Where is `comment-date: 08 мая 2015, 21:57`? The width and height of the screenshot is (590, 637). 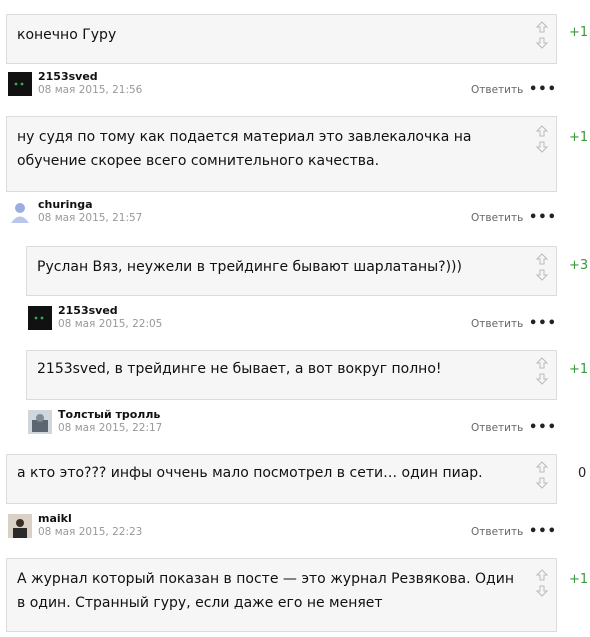 comment-date: 08 мая 2015, 21:57 is located at coordinates (90, 218).